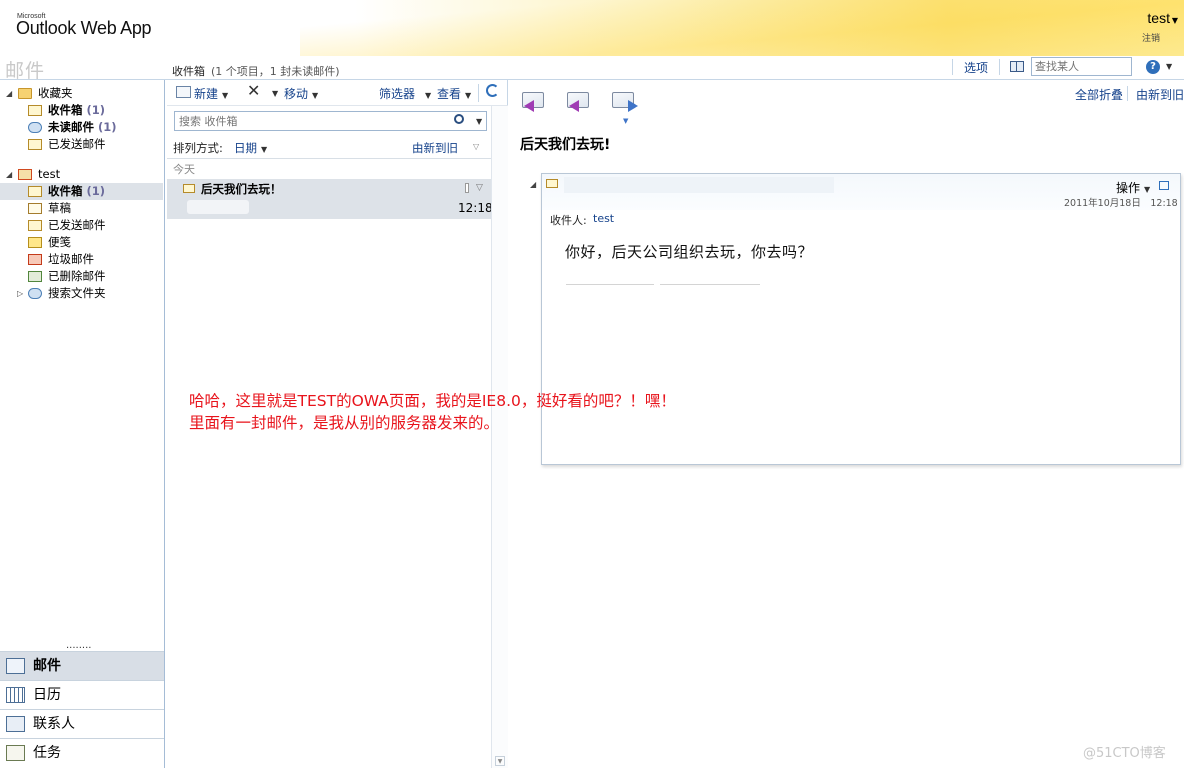 This screenshot has height=768, width=1184. I want to click on reply-all-button, so click(580, 100).